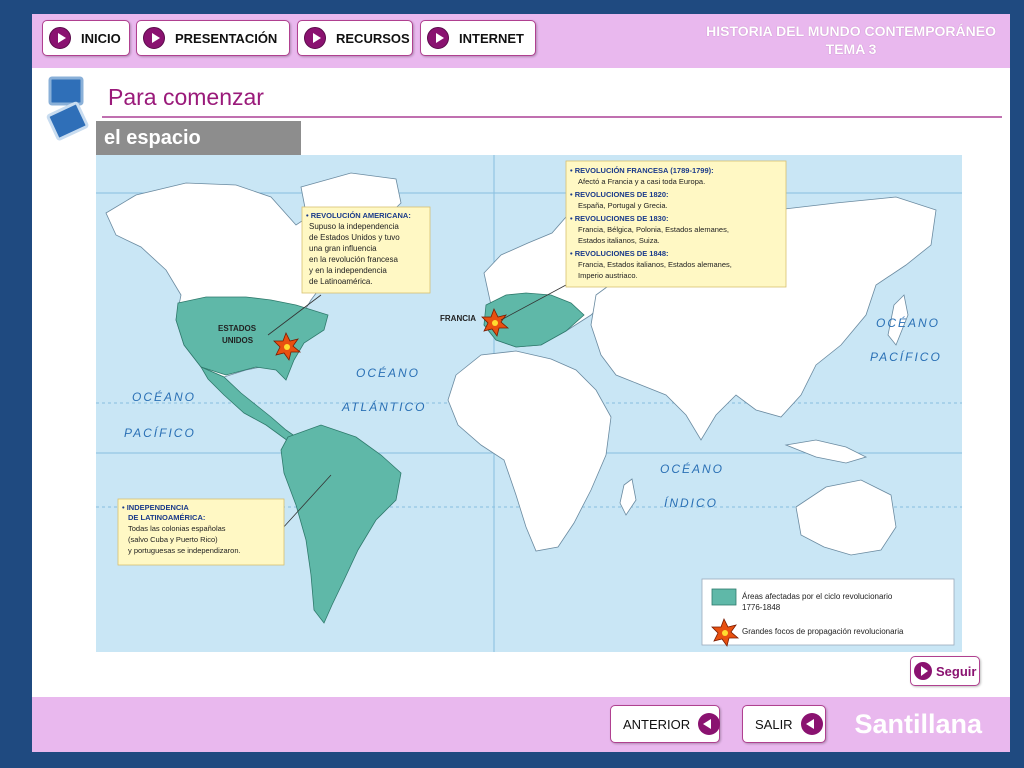 The image size is (1024, 768). What do you see at coordinates (186, 97) in the screenshot?
I see `page-title: Para comenzar` at bounding box center [186, 97].